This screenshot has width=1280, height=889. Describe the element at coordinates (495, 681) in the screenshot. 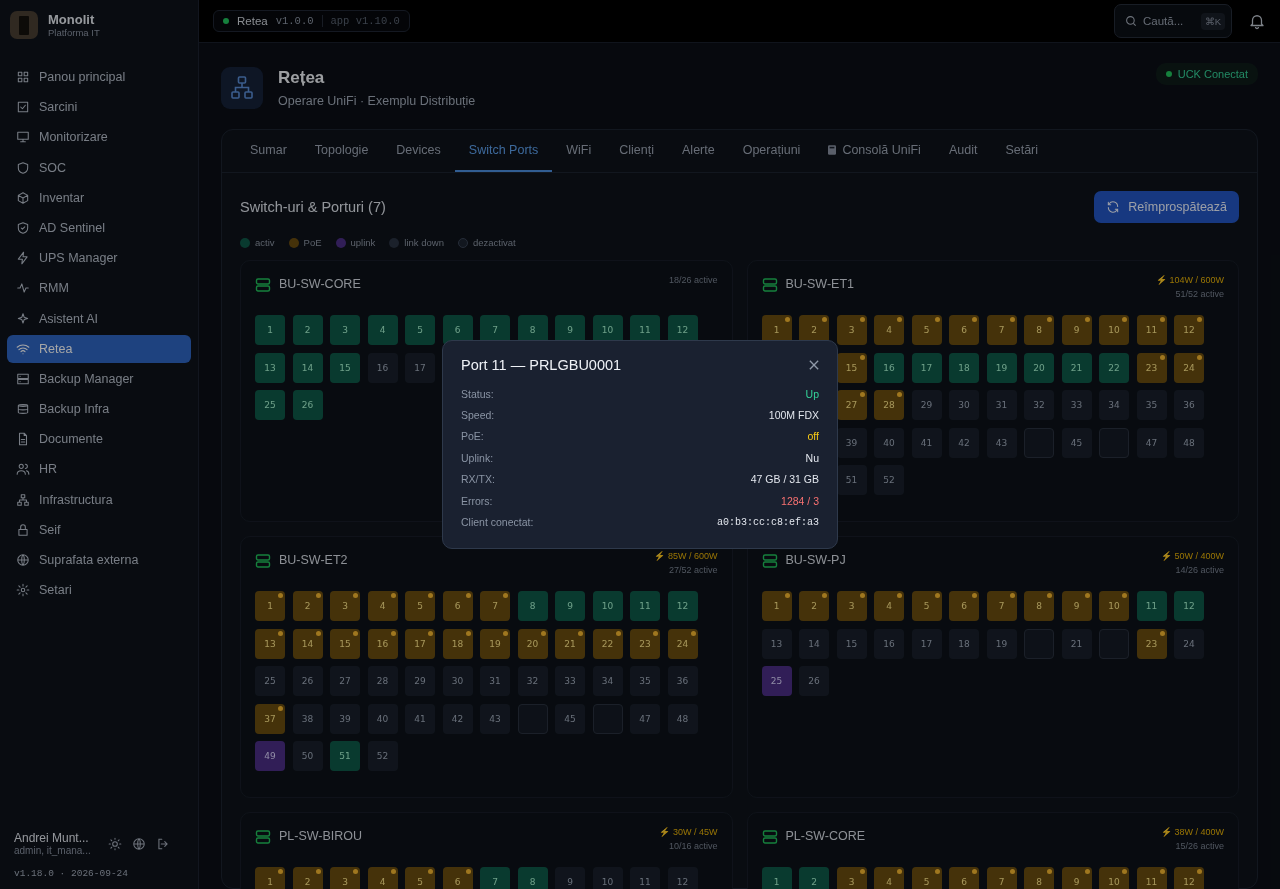

I see `port-tile: 31` at that location.